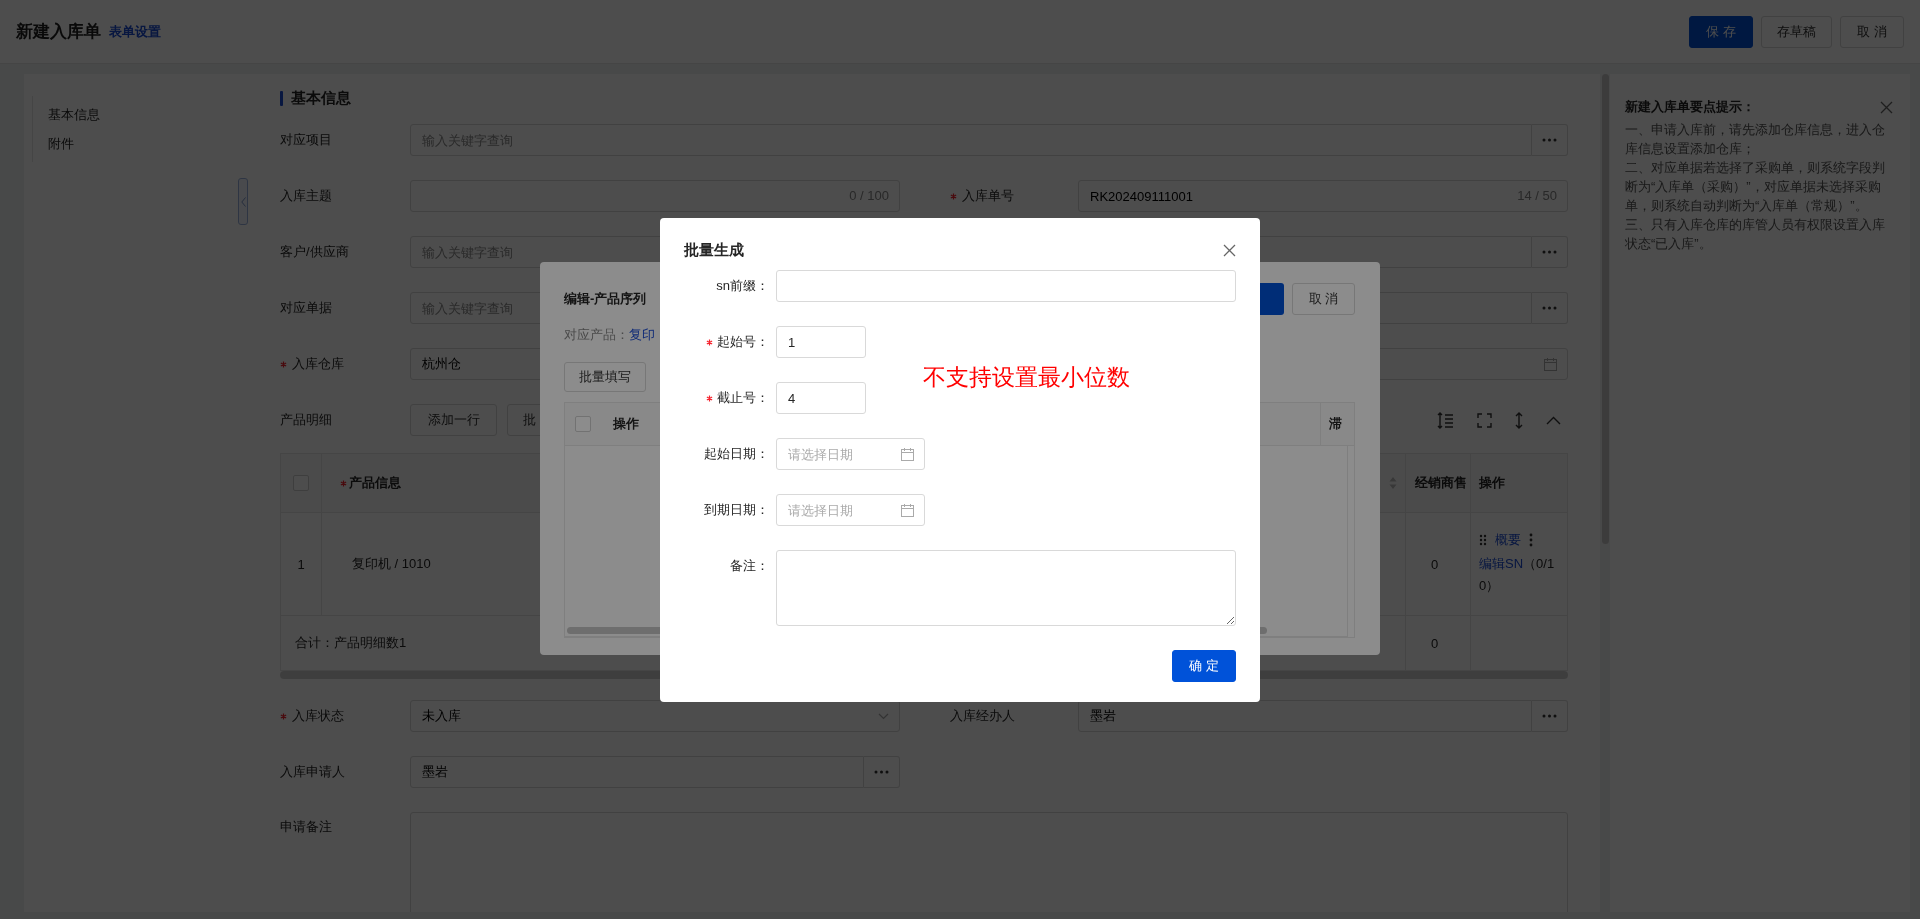 Image resolution: width=1920 pixels, height=919 pixels. Describe the element at coordinates (391, 564) in the screenshot. I see `table-cell: 复印机 / 1010` at that location.